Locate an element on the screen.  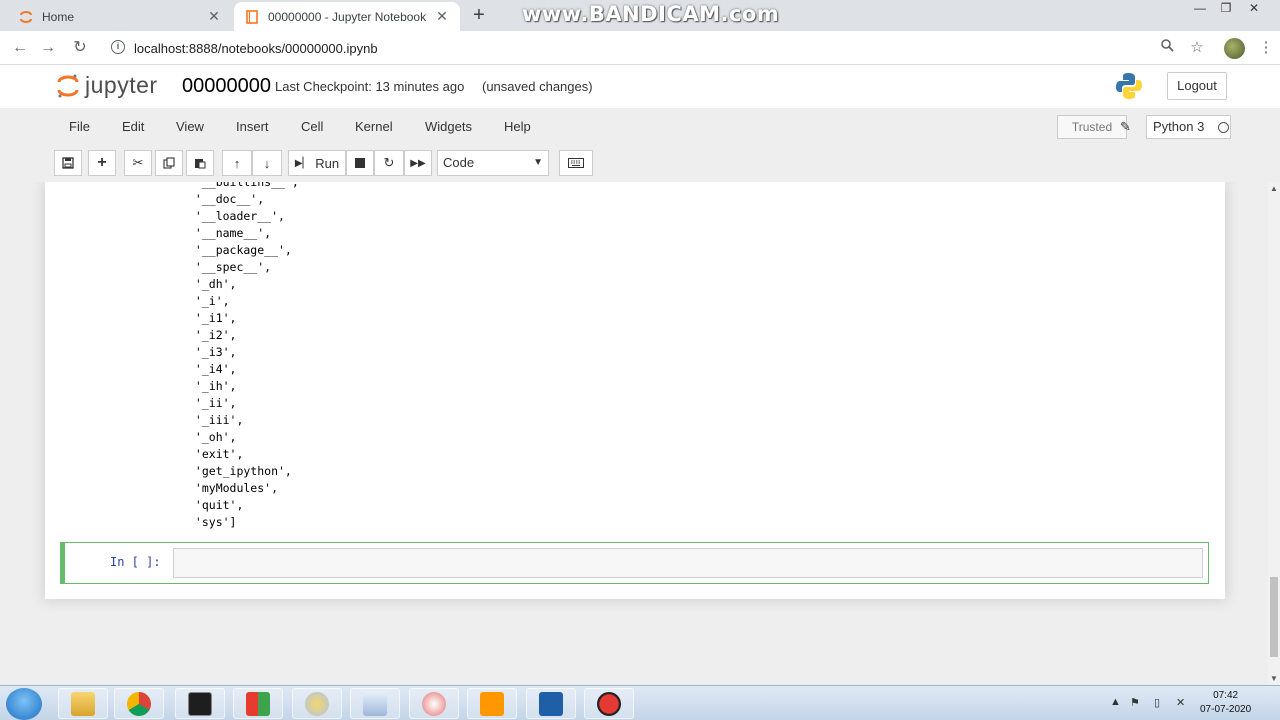
reload-icon: ↻ is located at coordinates (80, 48).